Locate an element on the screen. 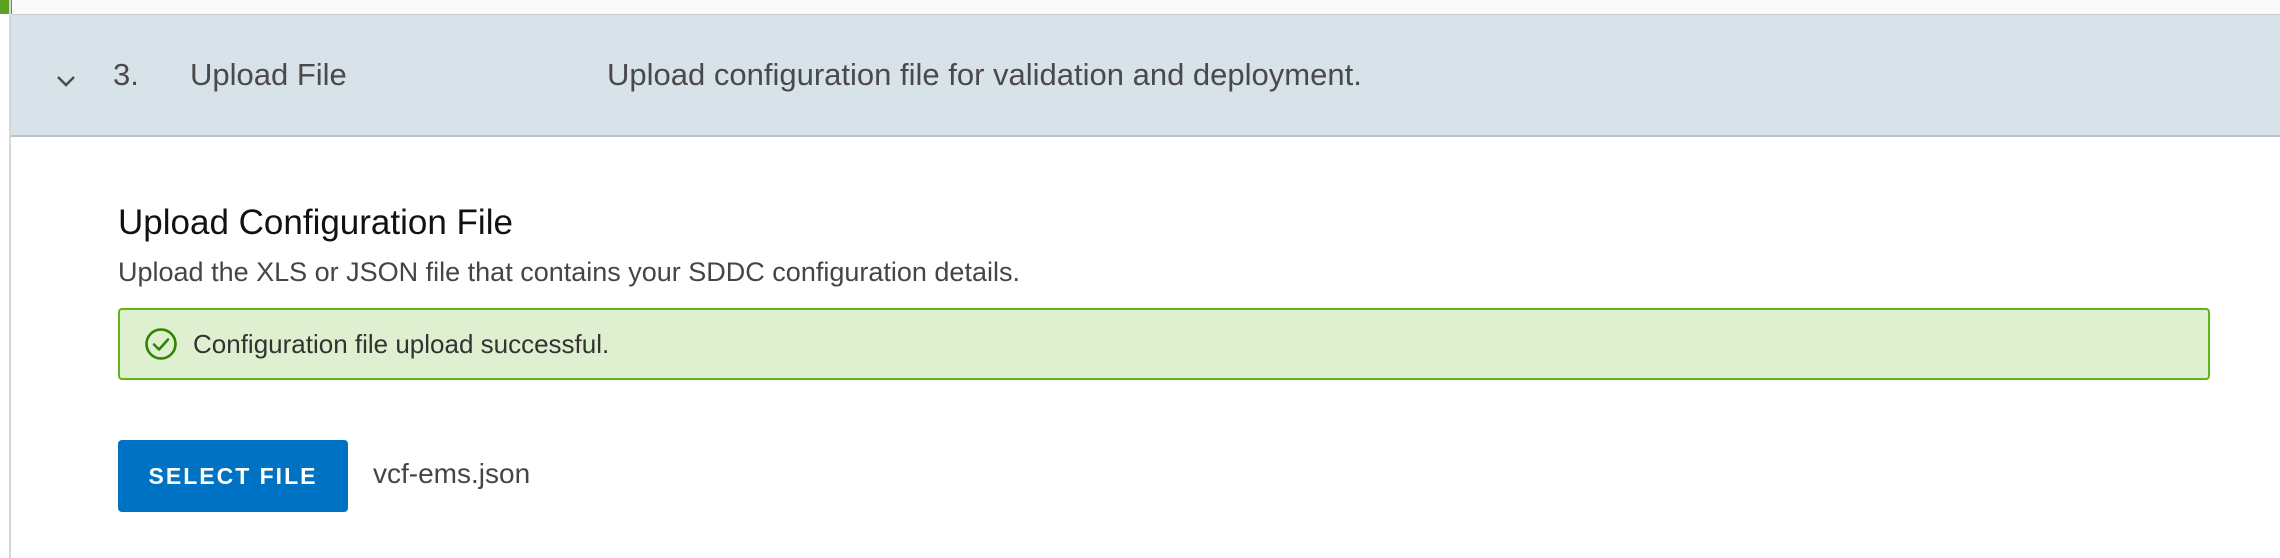 Image resolution: width=2280 pixels, height=558 pixels. success-alert: Configuration file upload successful. is located at coordinates (1164, 344).